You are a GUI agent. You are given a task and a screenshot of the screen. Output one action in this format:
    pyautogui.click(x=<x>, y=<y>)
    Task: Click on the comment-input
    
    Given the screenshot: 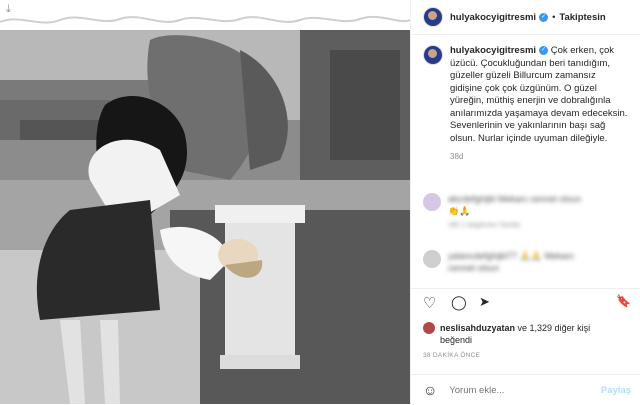 What is the action you would take?
    pyautogui.click(x=524, y=390)
    